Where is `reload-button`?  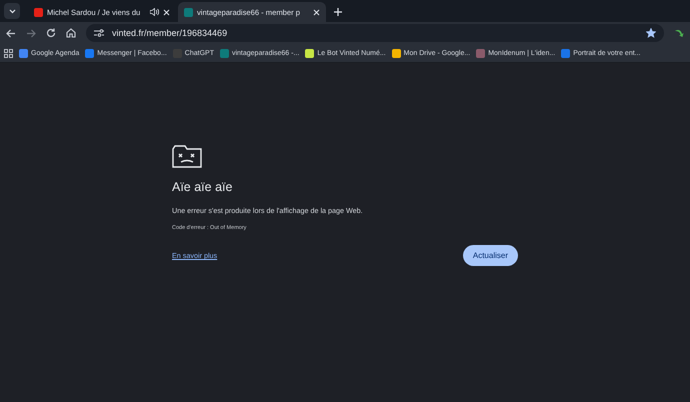 reload-button is located at coordinates (51, 33).